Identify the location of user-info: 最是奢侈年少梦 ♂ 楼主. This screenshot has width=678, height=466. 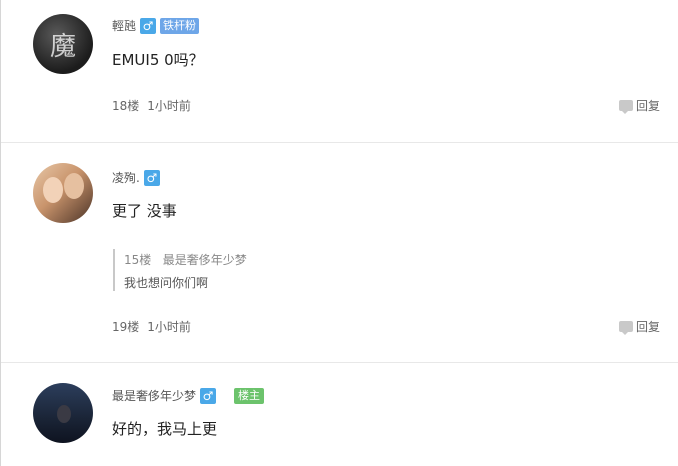
(188, 395).